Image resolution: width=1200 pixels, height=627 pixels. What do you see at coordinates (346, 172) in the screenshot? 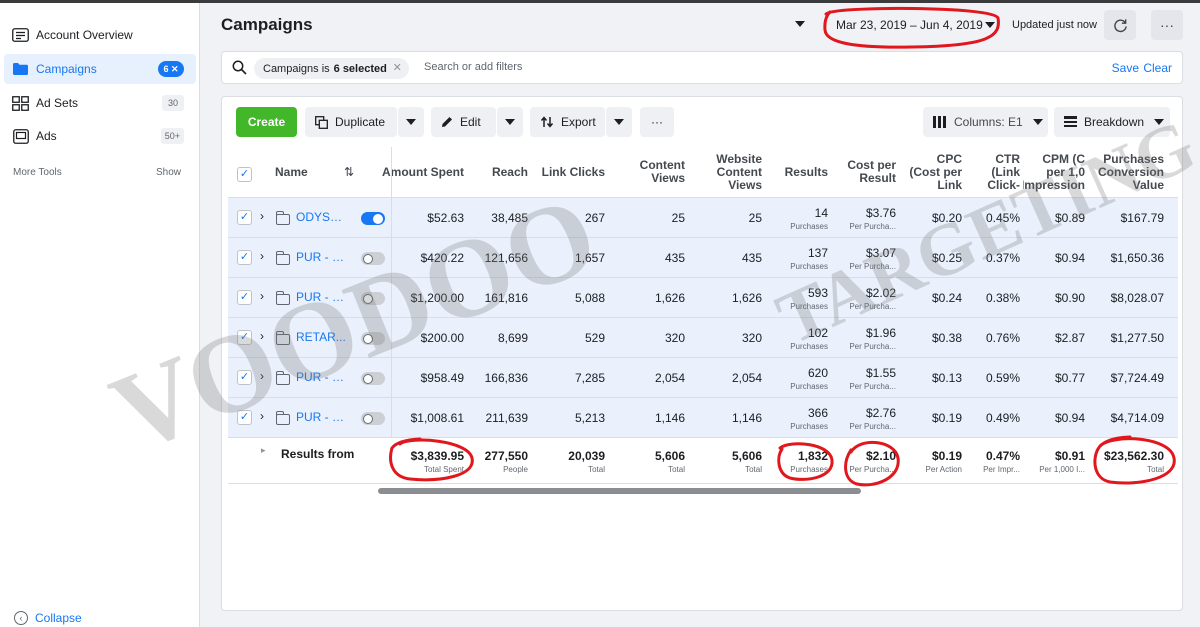
I see `sort-icon: ⇅` at bounding box center [346, 172].